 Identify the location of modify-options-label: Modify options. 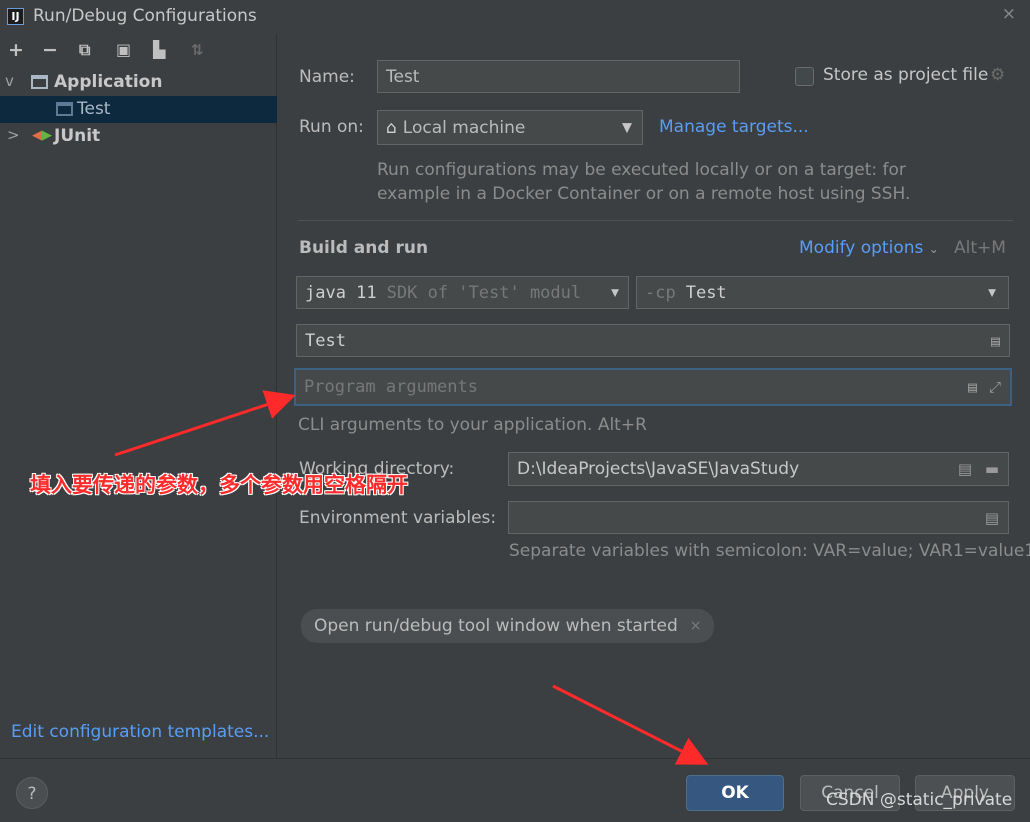
(861, 248).